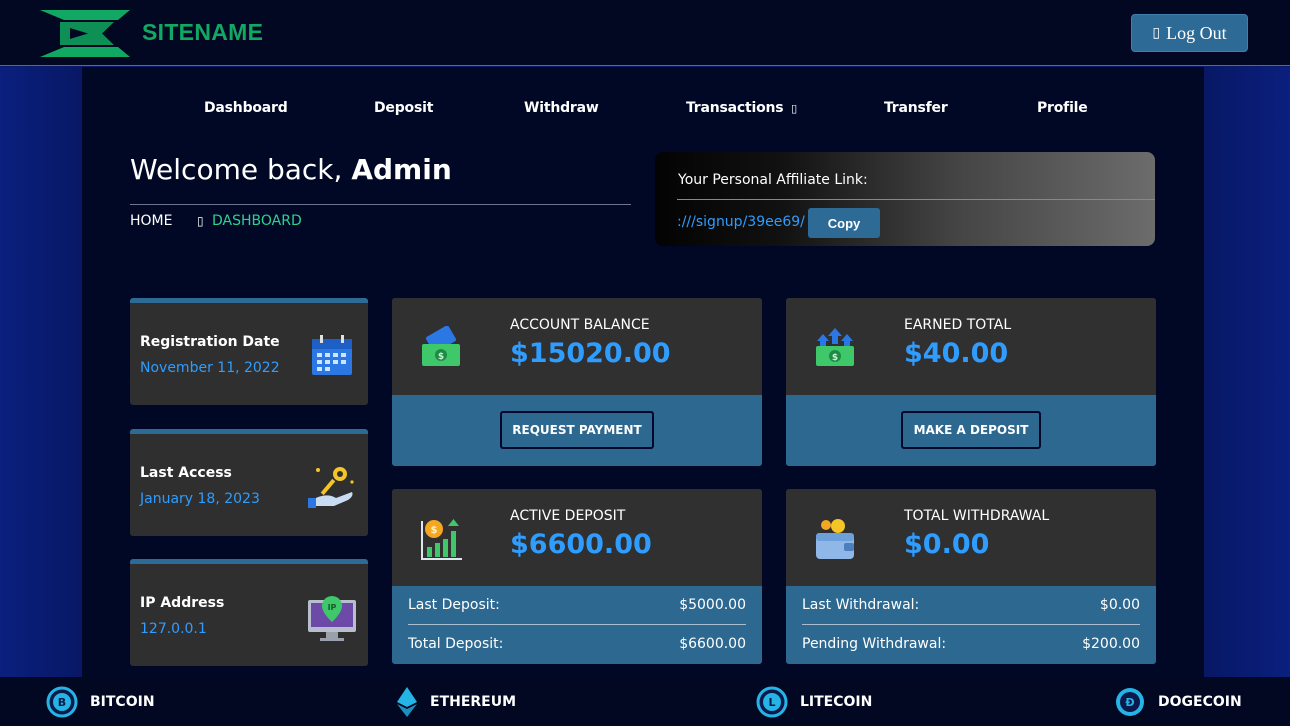  What do you see at coordinates (249, 351) in the screenshot?
I see `registration-date-card: Registration Date November 11, 2022` at bounding box center [249, 351].